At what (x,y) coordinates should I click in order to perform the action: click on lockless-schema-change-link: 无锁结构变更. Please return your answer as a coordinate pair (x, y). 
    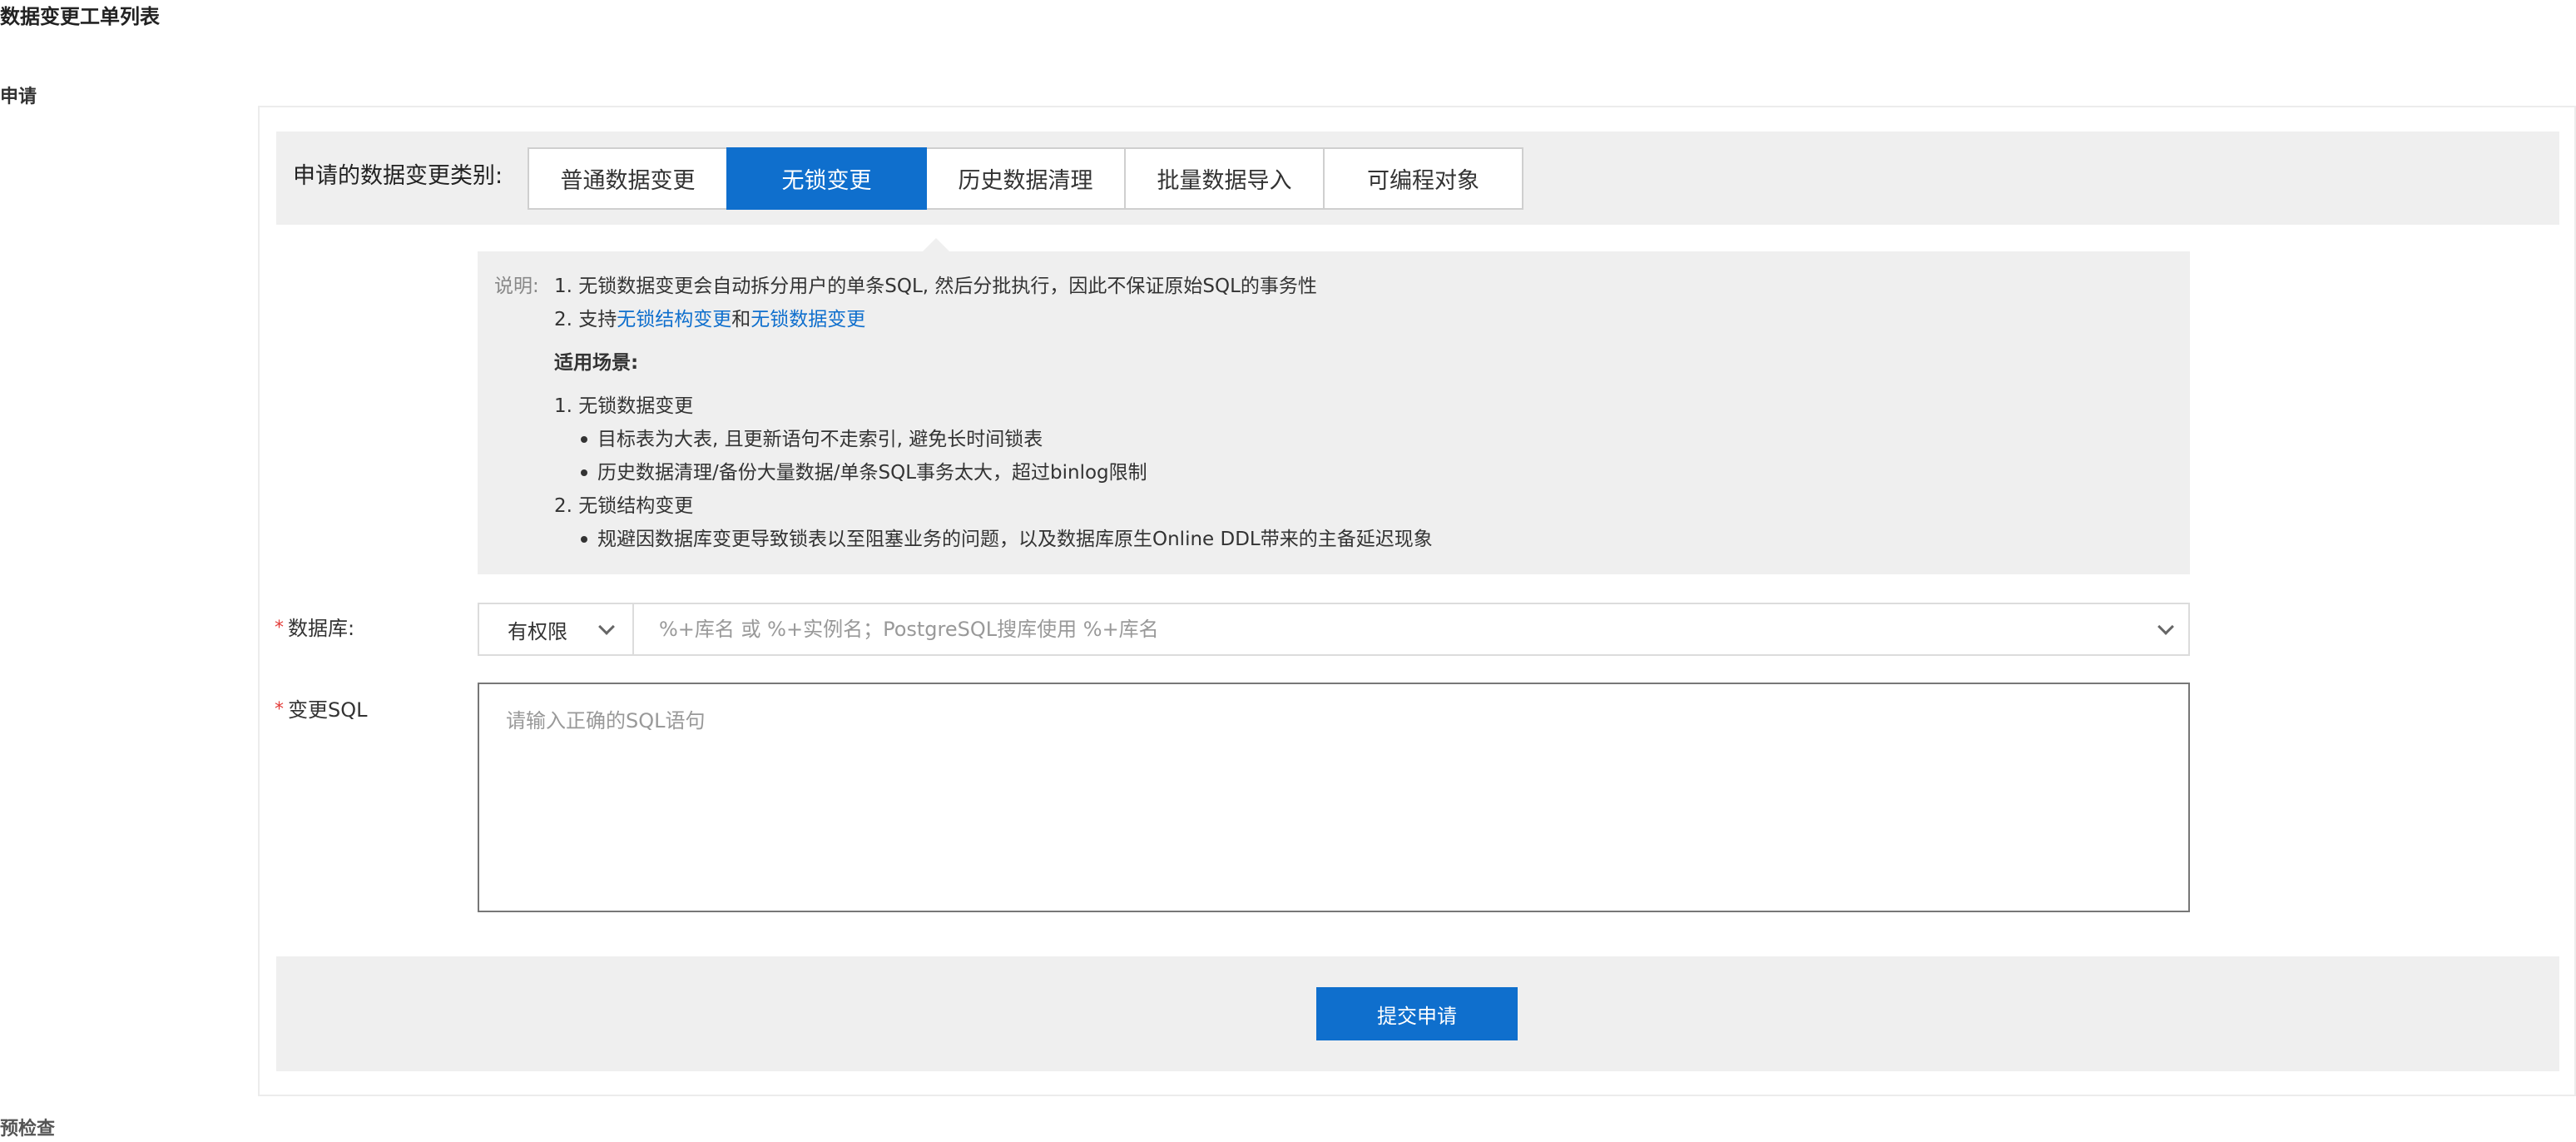
    Looking at the image, I should click on (674, 319).